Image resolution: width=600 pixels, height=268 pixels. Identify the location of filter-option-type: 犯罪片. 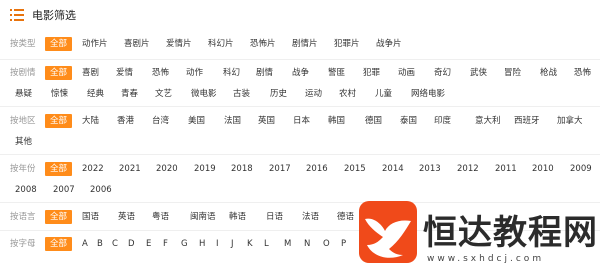
(347, 44).